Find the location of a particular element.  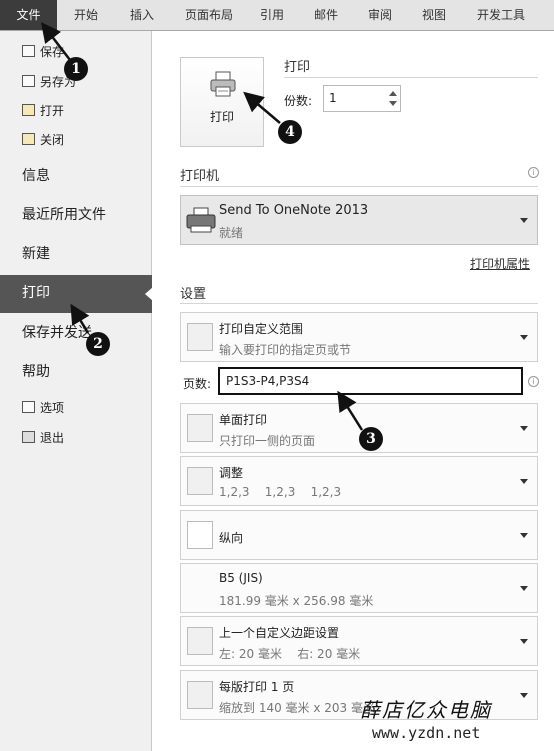

nav-info: 信息 is located at coordinates (36, 176).